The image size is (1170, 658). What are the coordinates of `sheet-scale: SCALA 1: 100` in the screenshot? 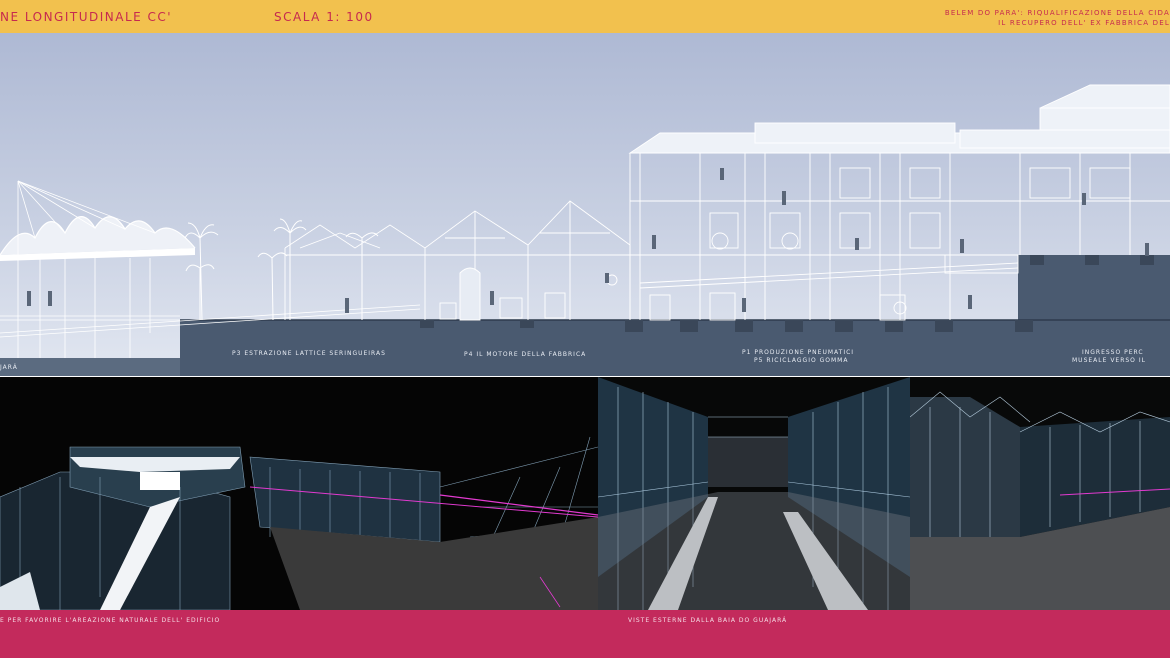 It's located at (324, 17).